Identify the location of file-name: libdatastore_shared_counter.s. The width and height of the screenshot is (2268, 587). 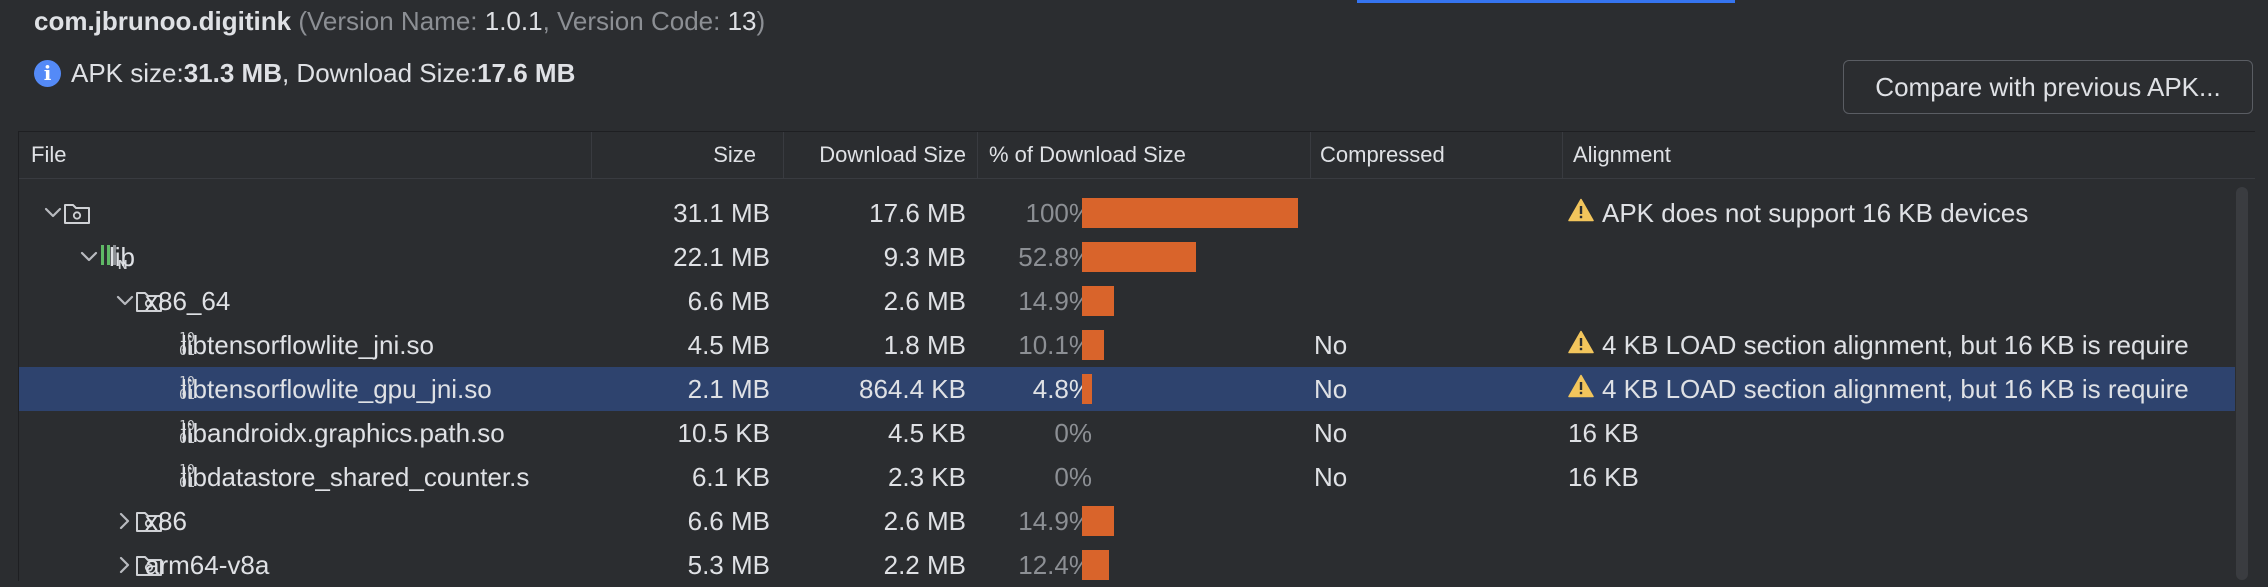
(355, 477).